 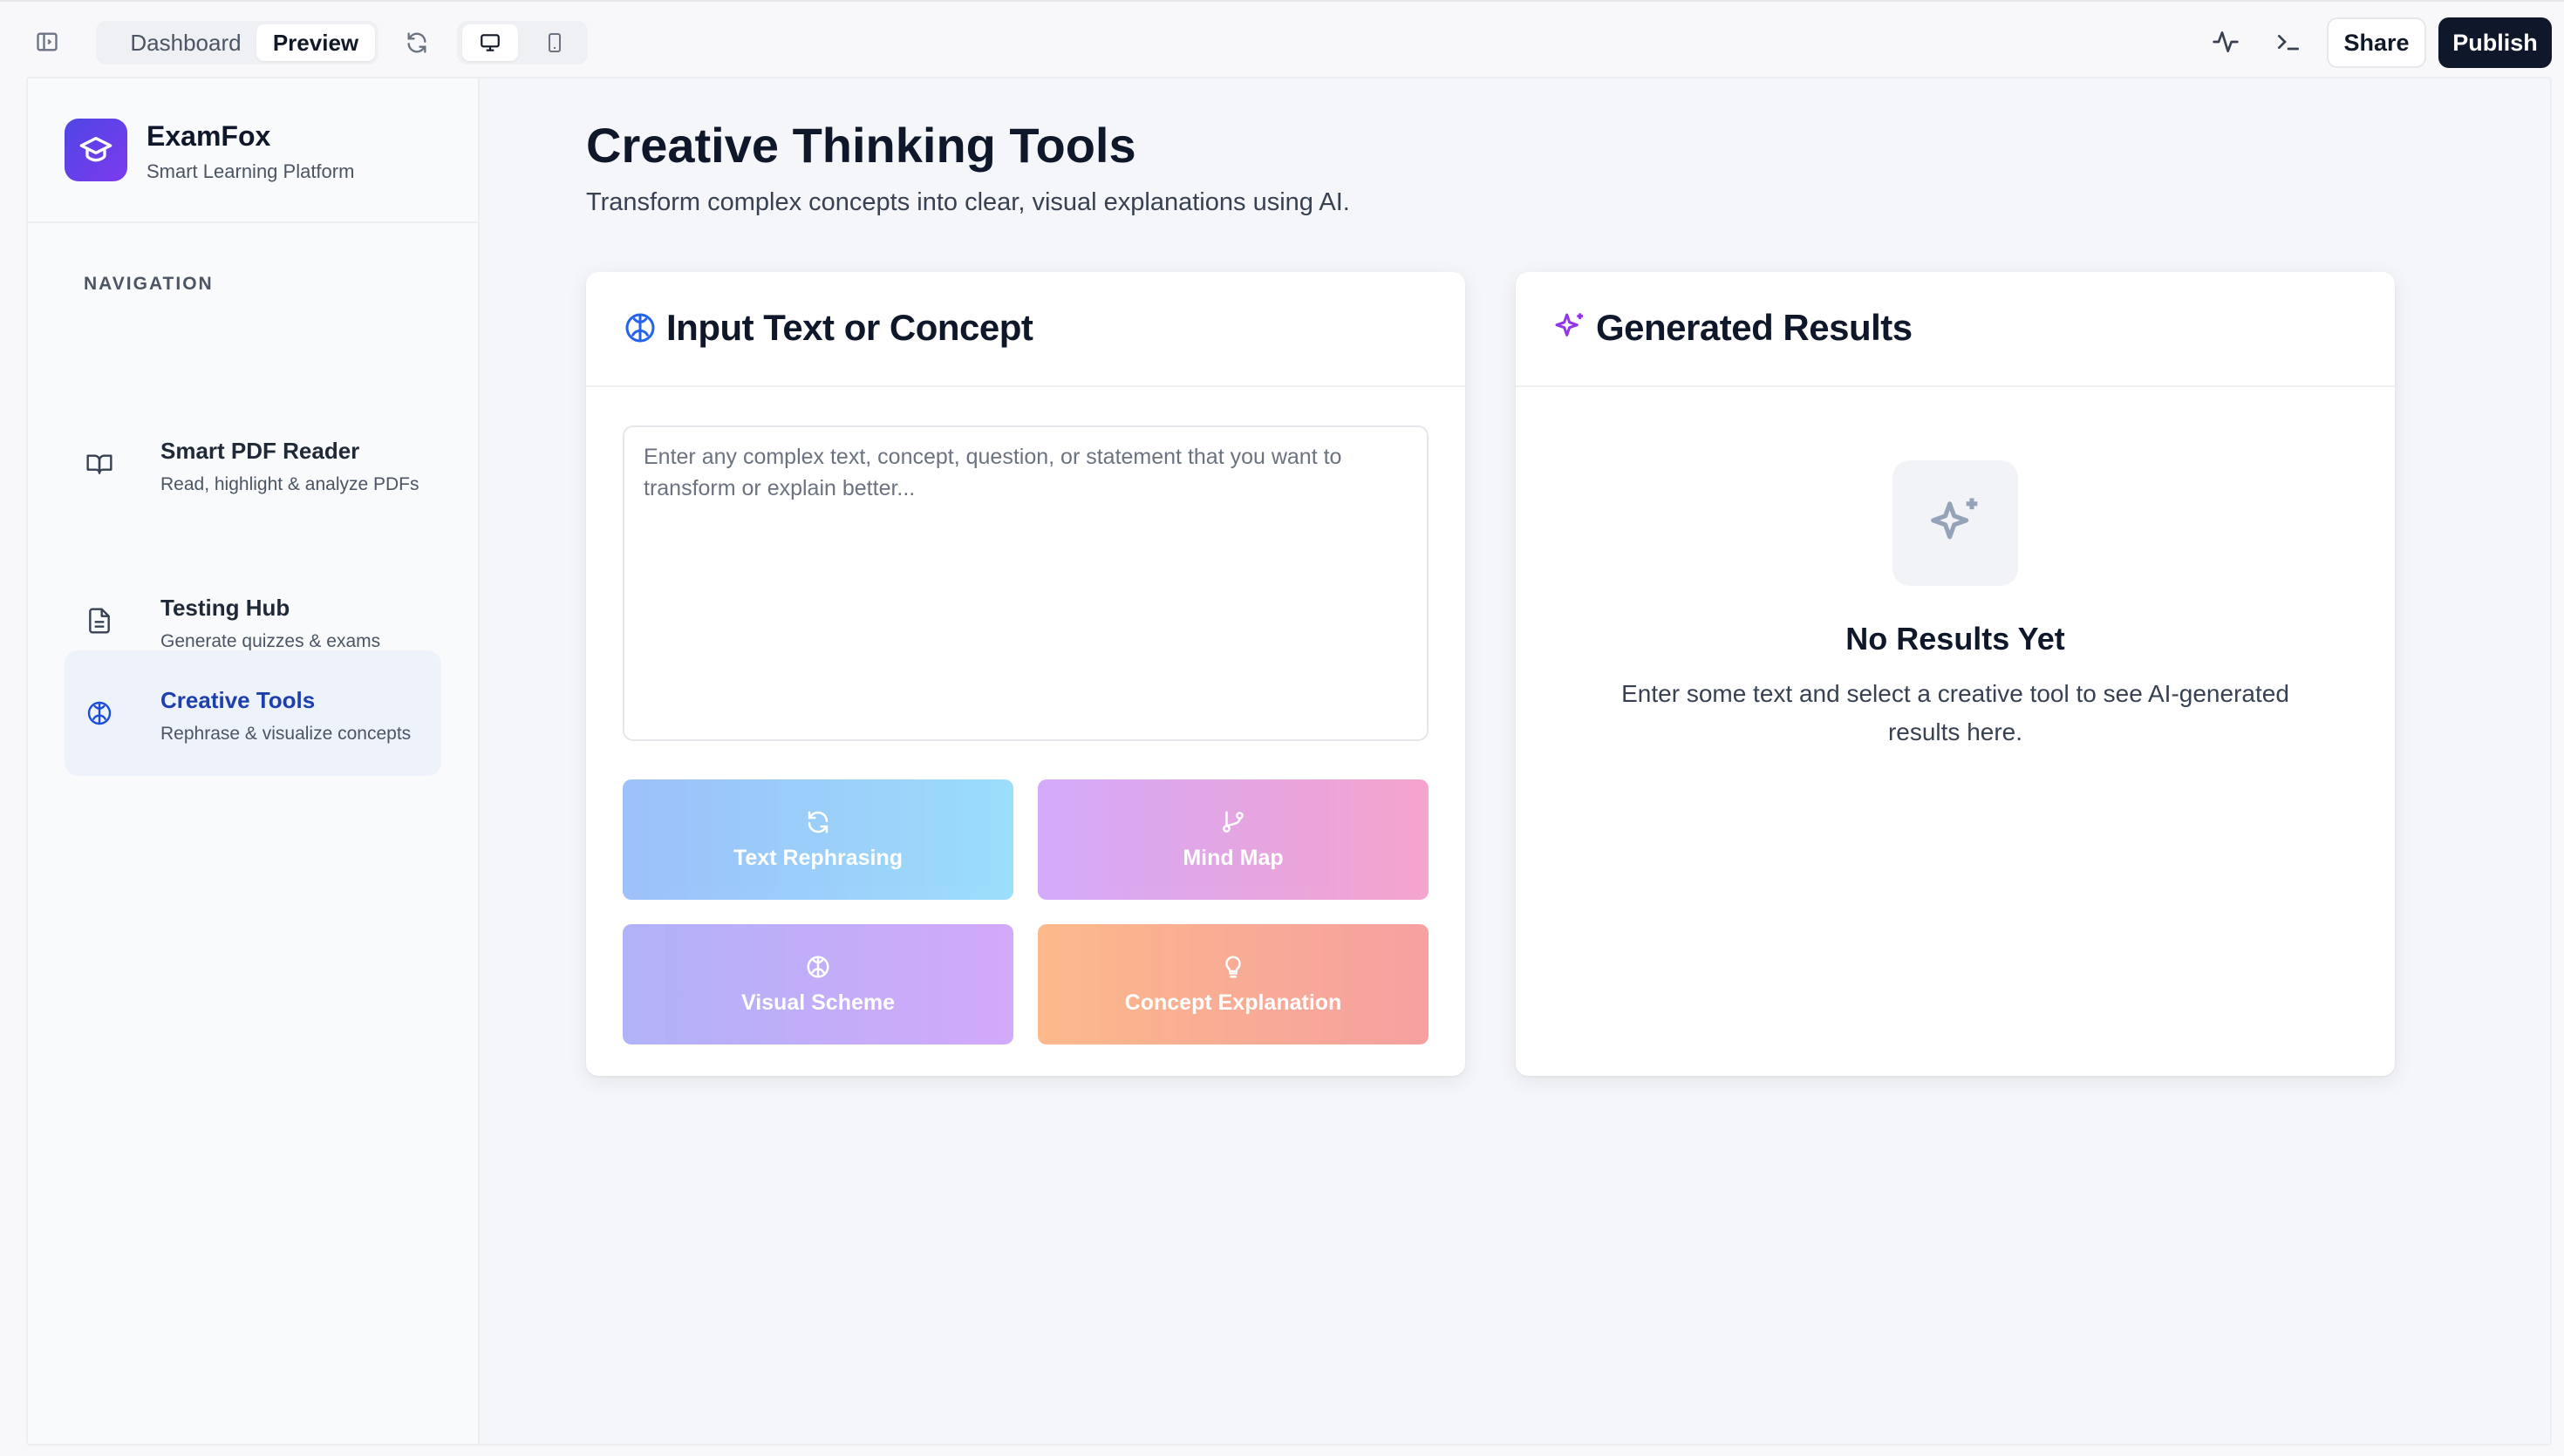 I want to click on mobile-icon, so click(x=555, y=42).